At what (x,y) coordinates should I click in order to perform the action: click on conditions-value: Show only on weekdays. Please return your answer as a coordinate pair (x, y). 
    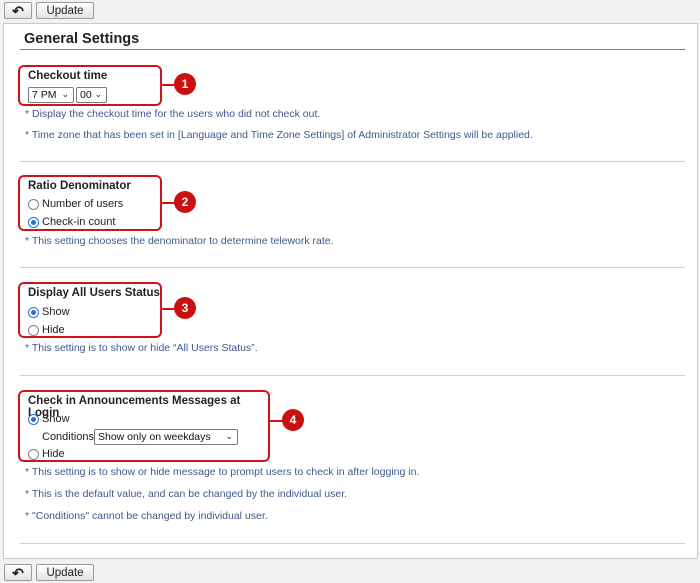
    Looking at the image, I should click on (154, 437).